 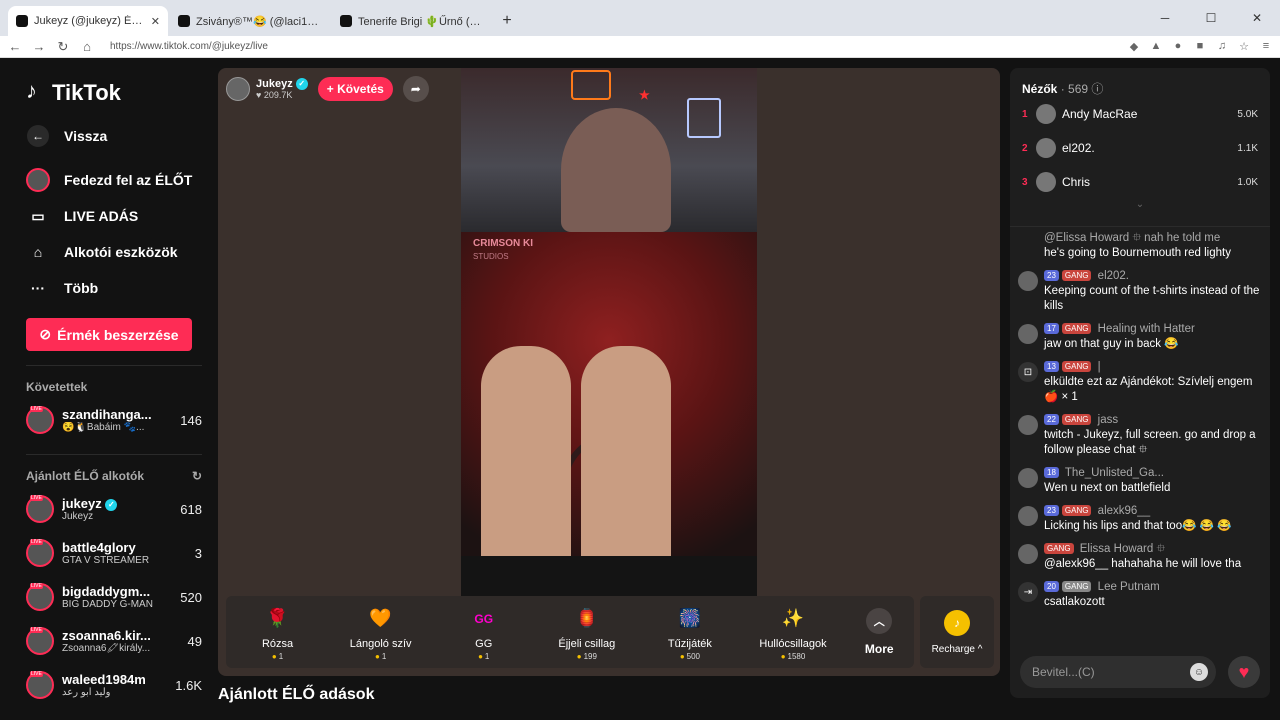 What do you see at coordinates (586, 632) in the screenshot?
I see `gift-item: 🏮 Éjjeli csillag 199` at bounding box center [586, 632].